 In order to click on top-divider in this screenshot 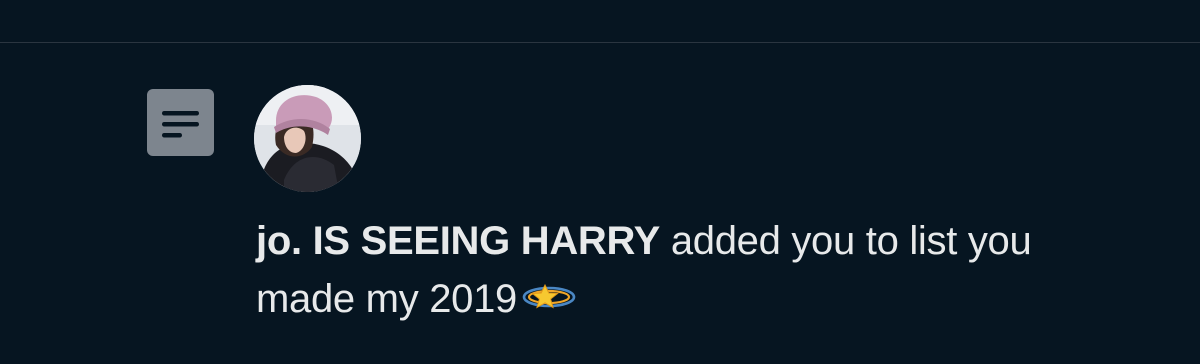, I will do `click(600, 42)`.